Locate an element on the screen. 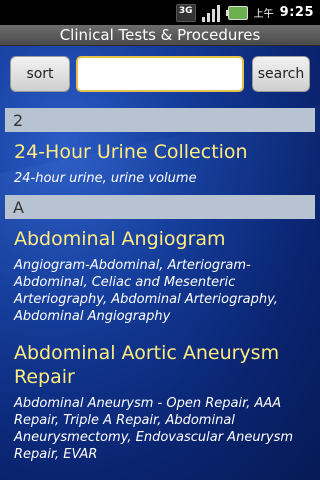 The width and height of the screenshot is (320, 480). clock-time: 9:25 is located at coordinates (296, 12).